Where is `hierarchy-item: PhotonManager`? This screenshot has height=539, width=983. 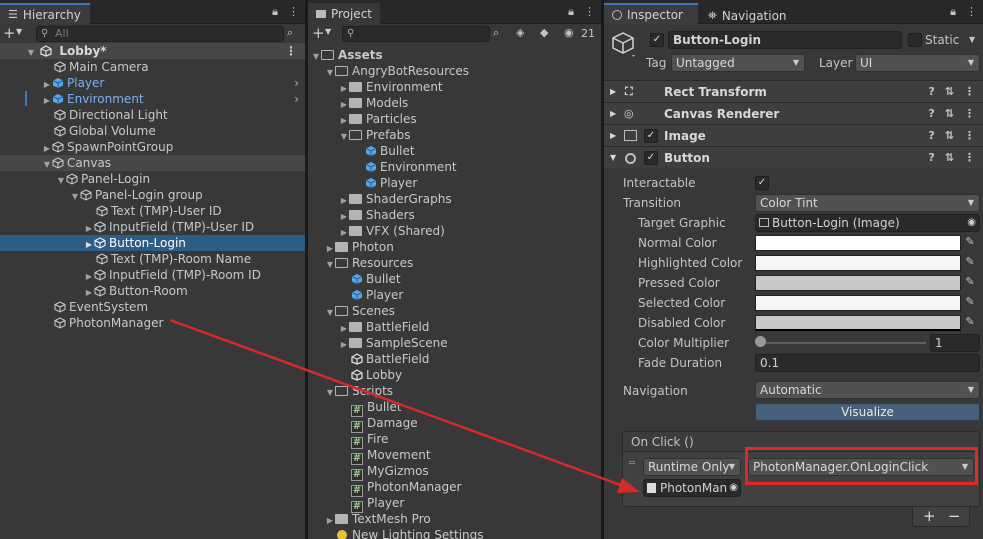 hierarchy-item: PhotonManager is located at coordinates (152, 323).